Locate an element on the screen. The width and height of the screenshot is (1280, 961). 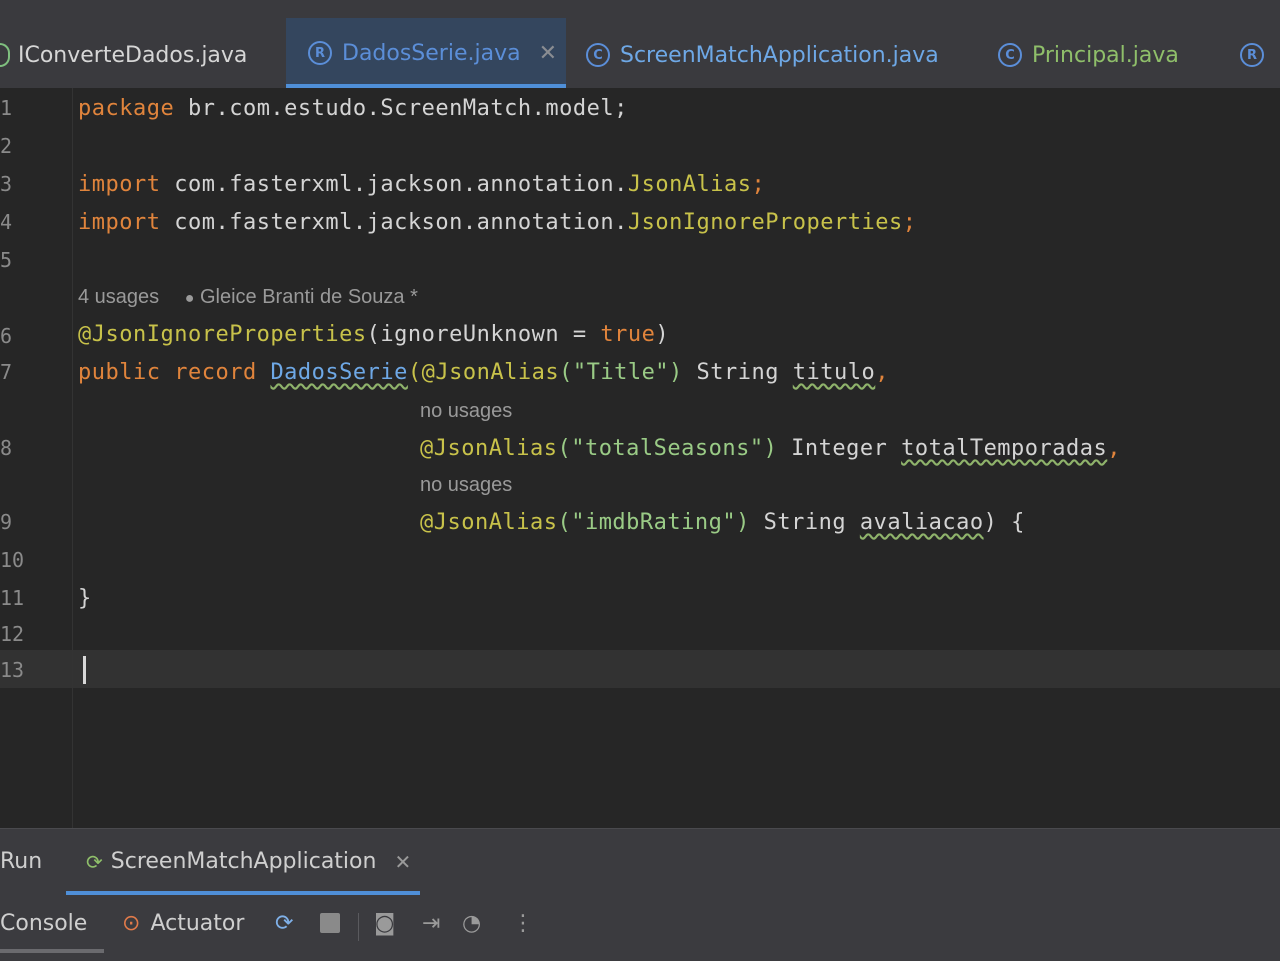
annotation: (@JsonAlias is located at coordinates (483, 372).